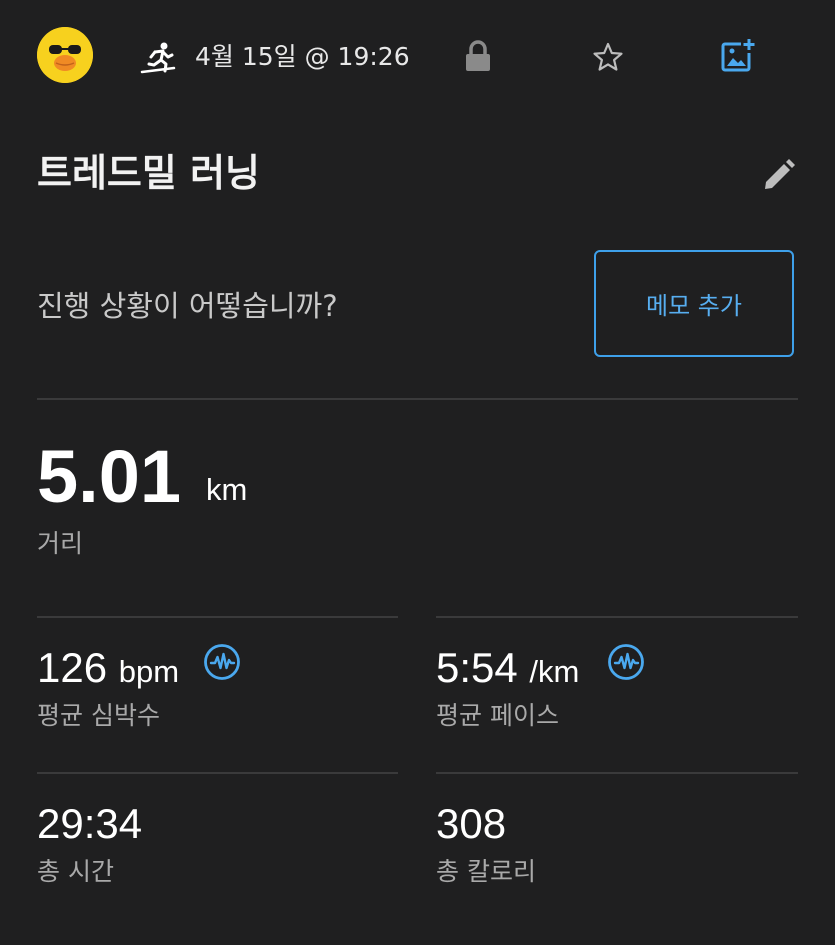  What do you see at coordinates (471, 823) in the screenshot?
I see `total-calories-value: 308` at bounding box center [471, 823].